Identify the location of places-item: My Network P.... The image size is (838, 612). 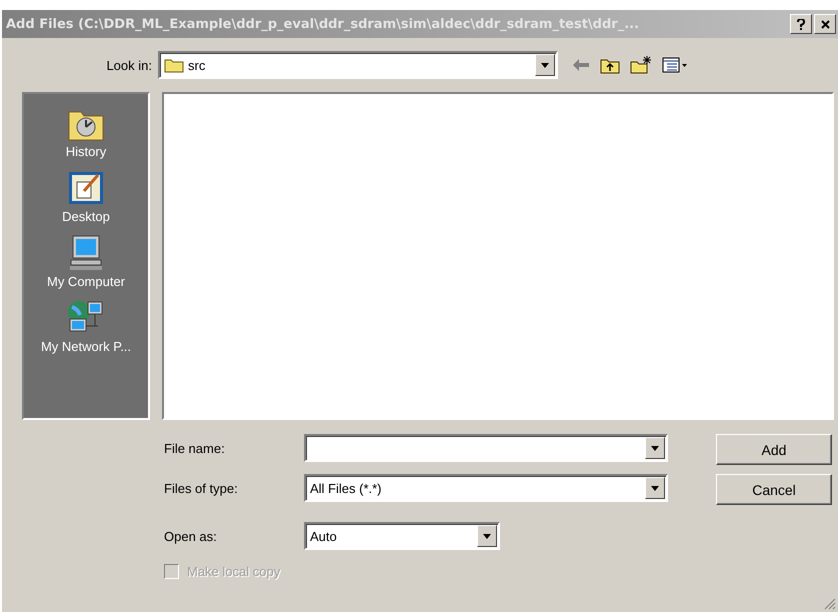
(86, 326).